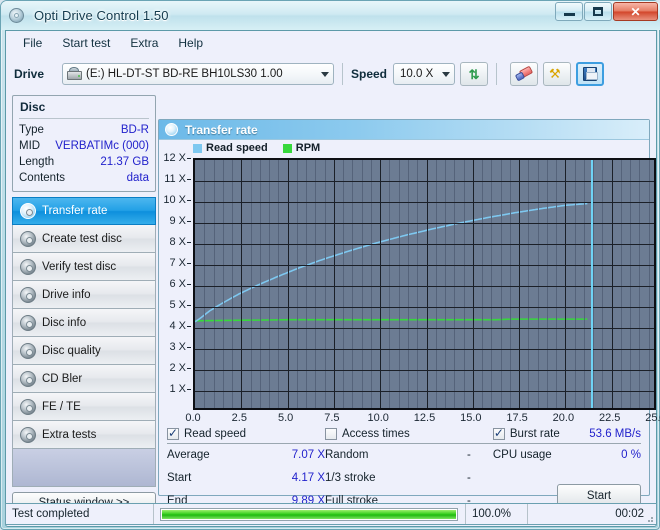 This screenshot has height=530, width=660. I want to click on sidebar-item-label: Drive info, so click(66, 294).